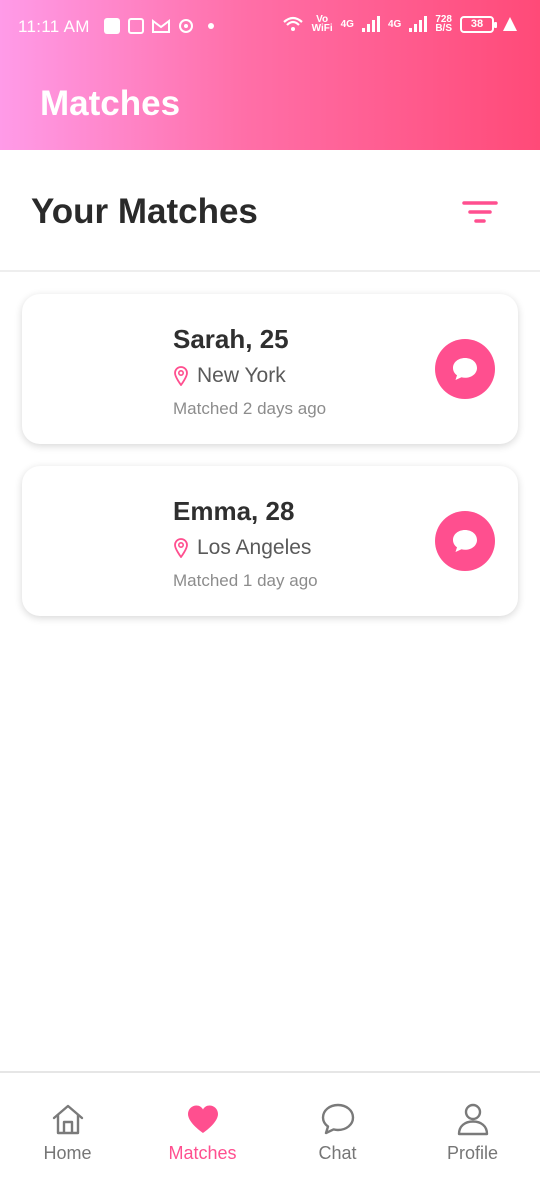  I want to click on status-bar: 11:11 AM Vo WiFi 4G 4G 728 B/S 38, so click(270, 28).